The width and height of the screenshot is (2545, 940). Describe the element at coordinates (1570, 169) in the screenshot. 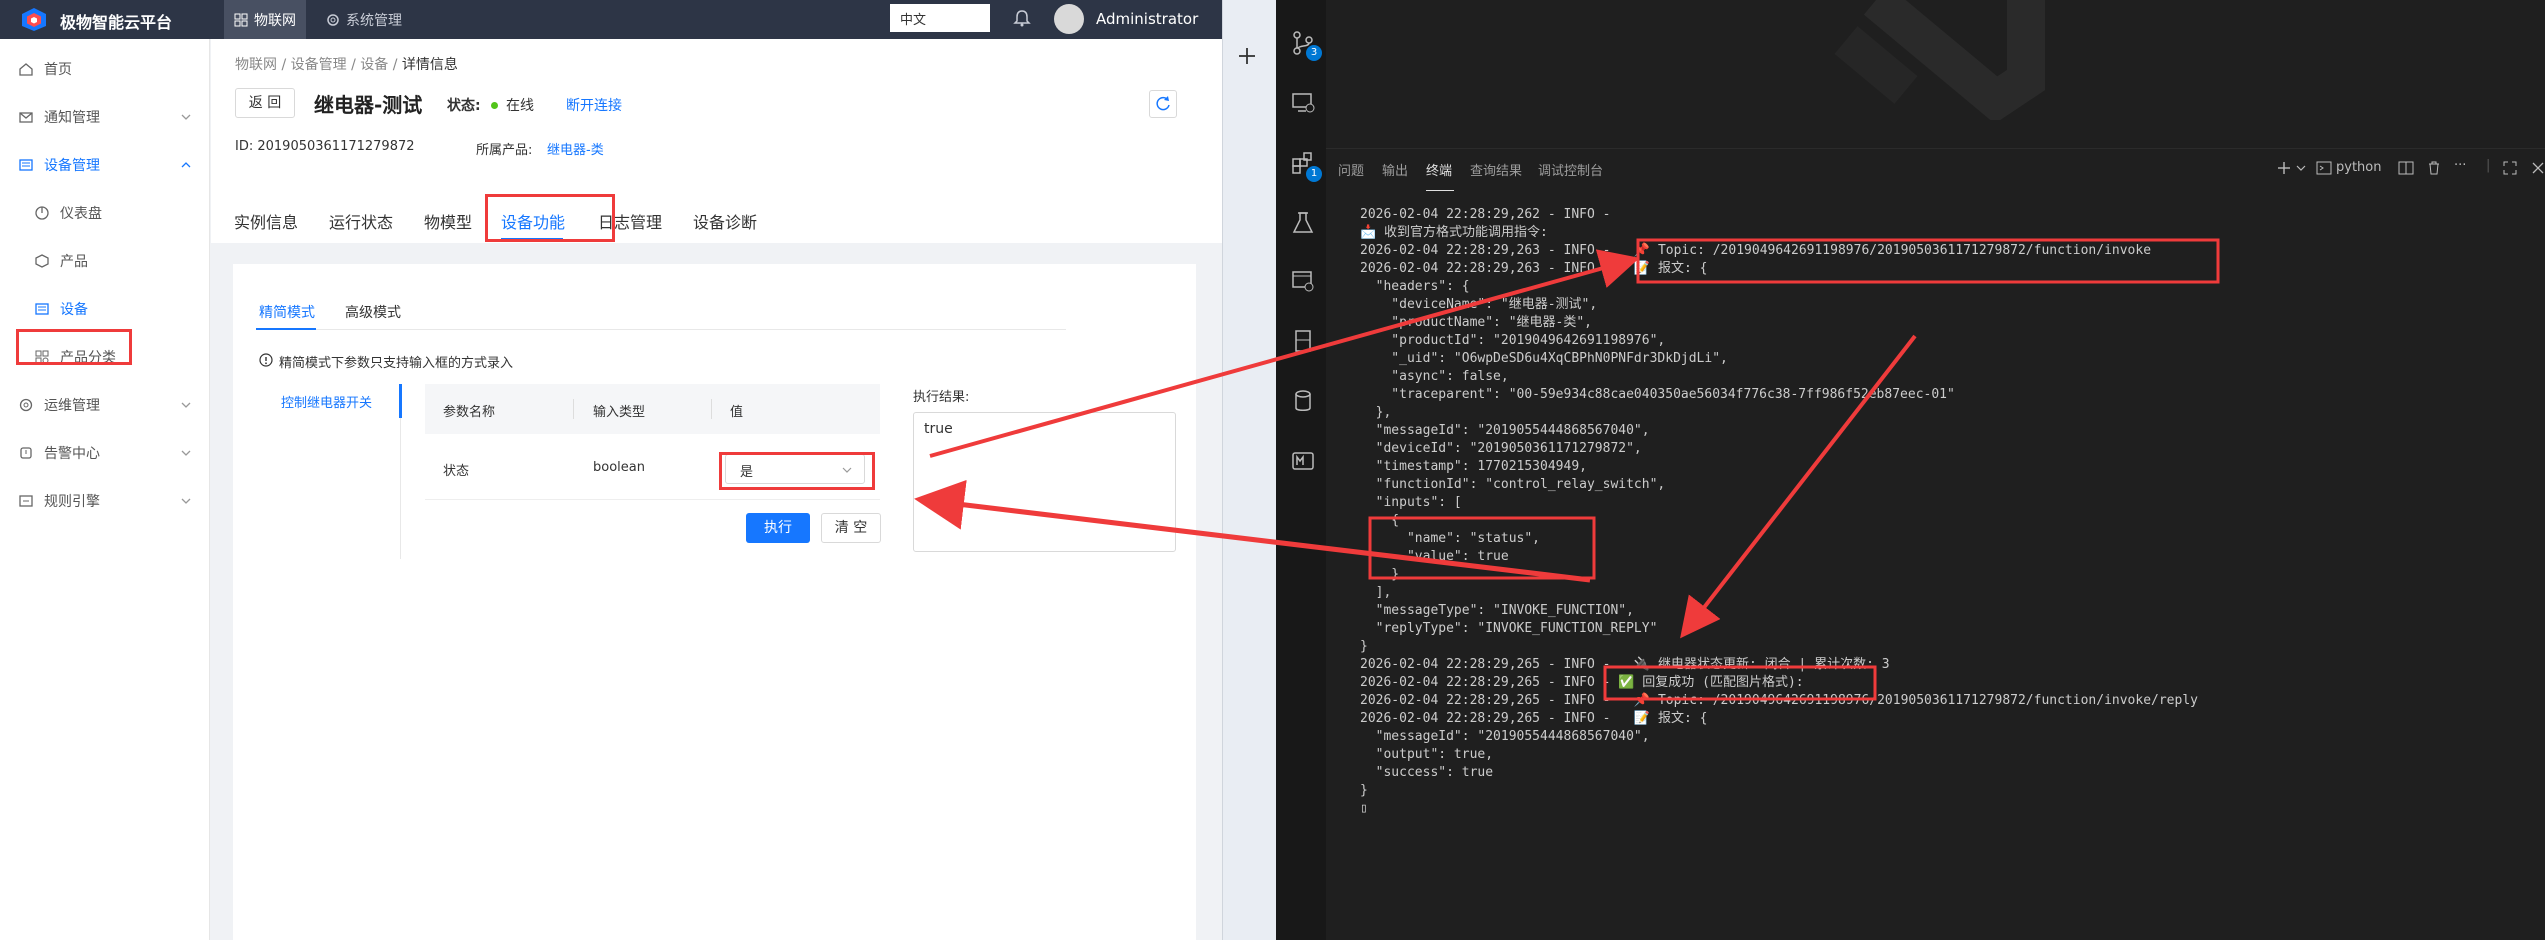

I see `tab-debug-console: 调试控制台` at that location.